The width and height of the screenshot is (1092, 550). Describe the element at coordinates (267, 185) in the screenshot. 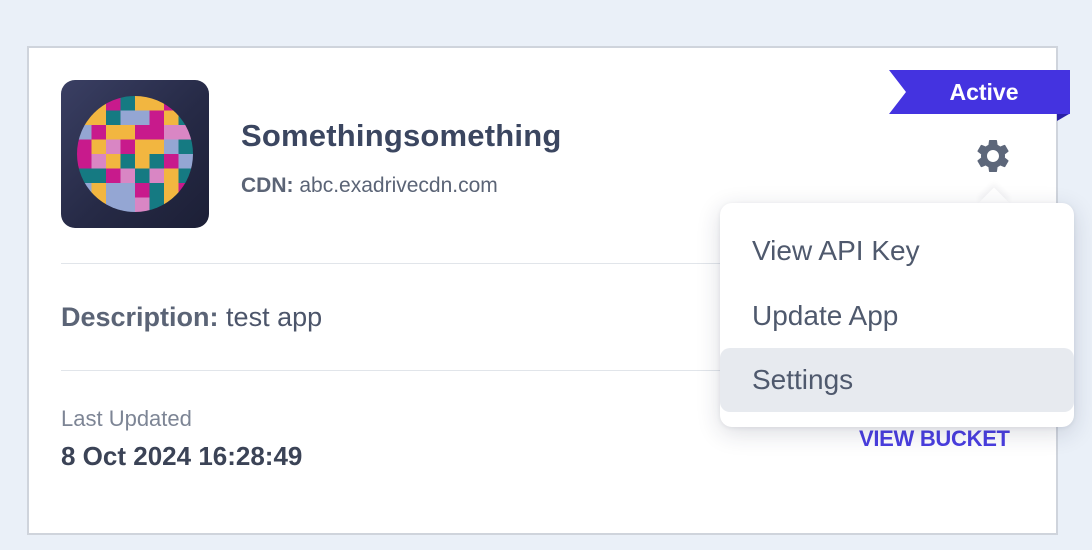

I see `cdn-label: CDN:` at that location.